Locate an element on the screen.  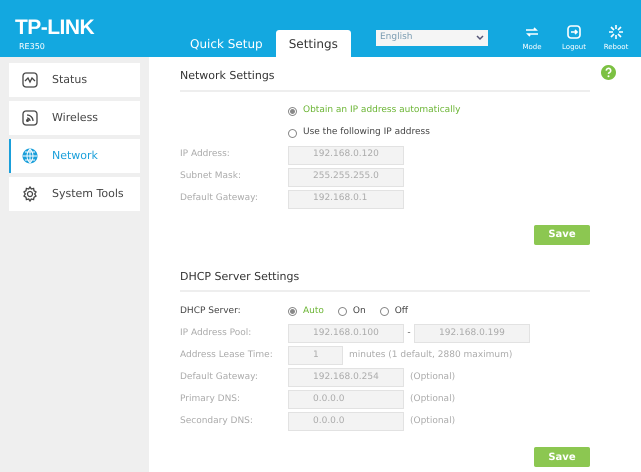
field-label: Primary DNS: is located at coordinates (211, 399).